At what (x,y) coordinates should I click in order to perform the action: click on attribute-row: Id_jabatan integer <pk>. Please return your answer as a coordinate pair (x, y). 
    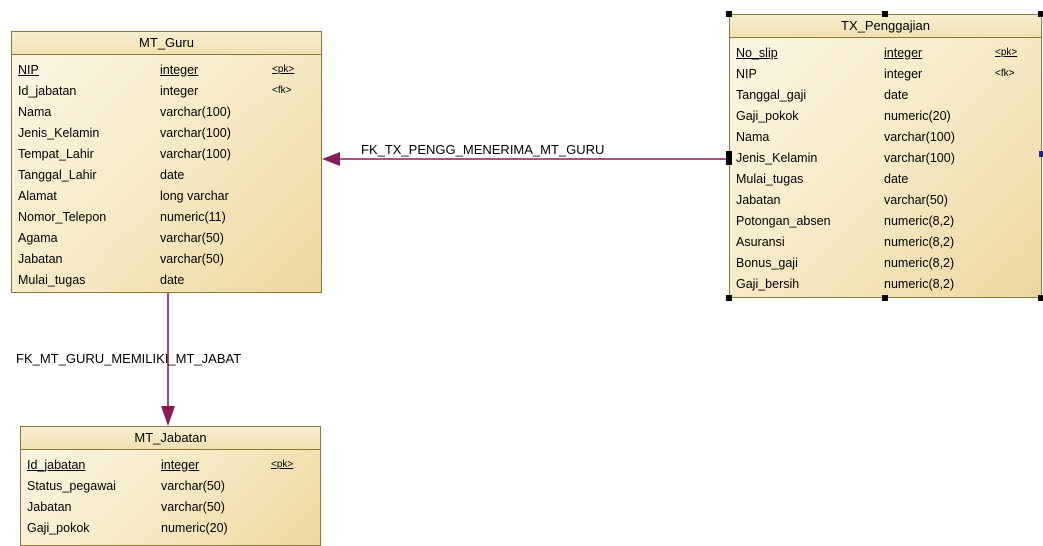
    Looking at the image, I should click on (170, 464).